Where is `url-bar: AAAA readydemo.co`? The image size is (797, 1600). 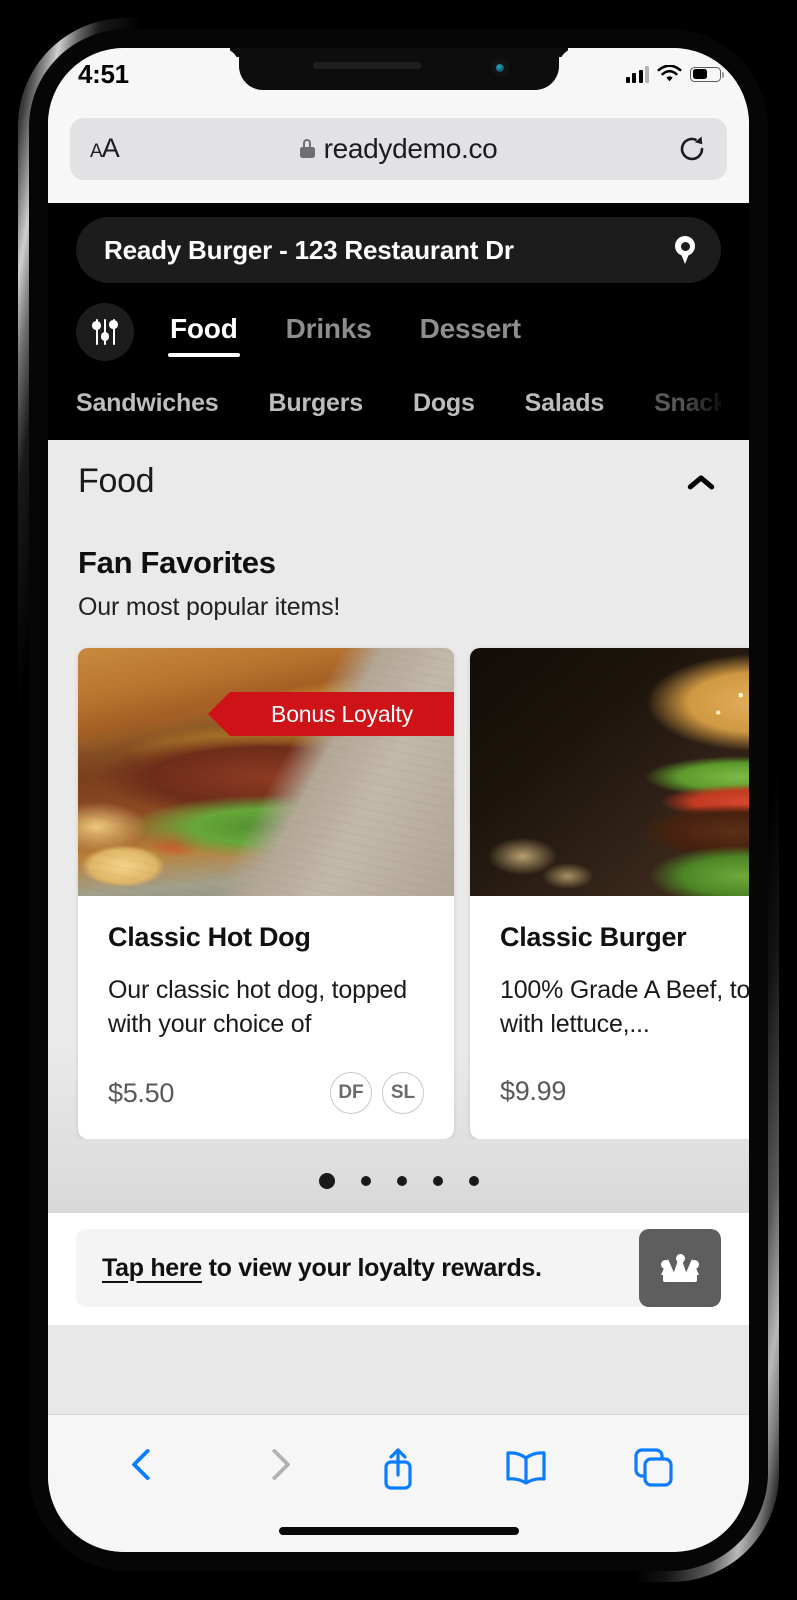 url-bar: AAAA readydemo.co is located at coordinates (398, 148).